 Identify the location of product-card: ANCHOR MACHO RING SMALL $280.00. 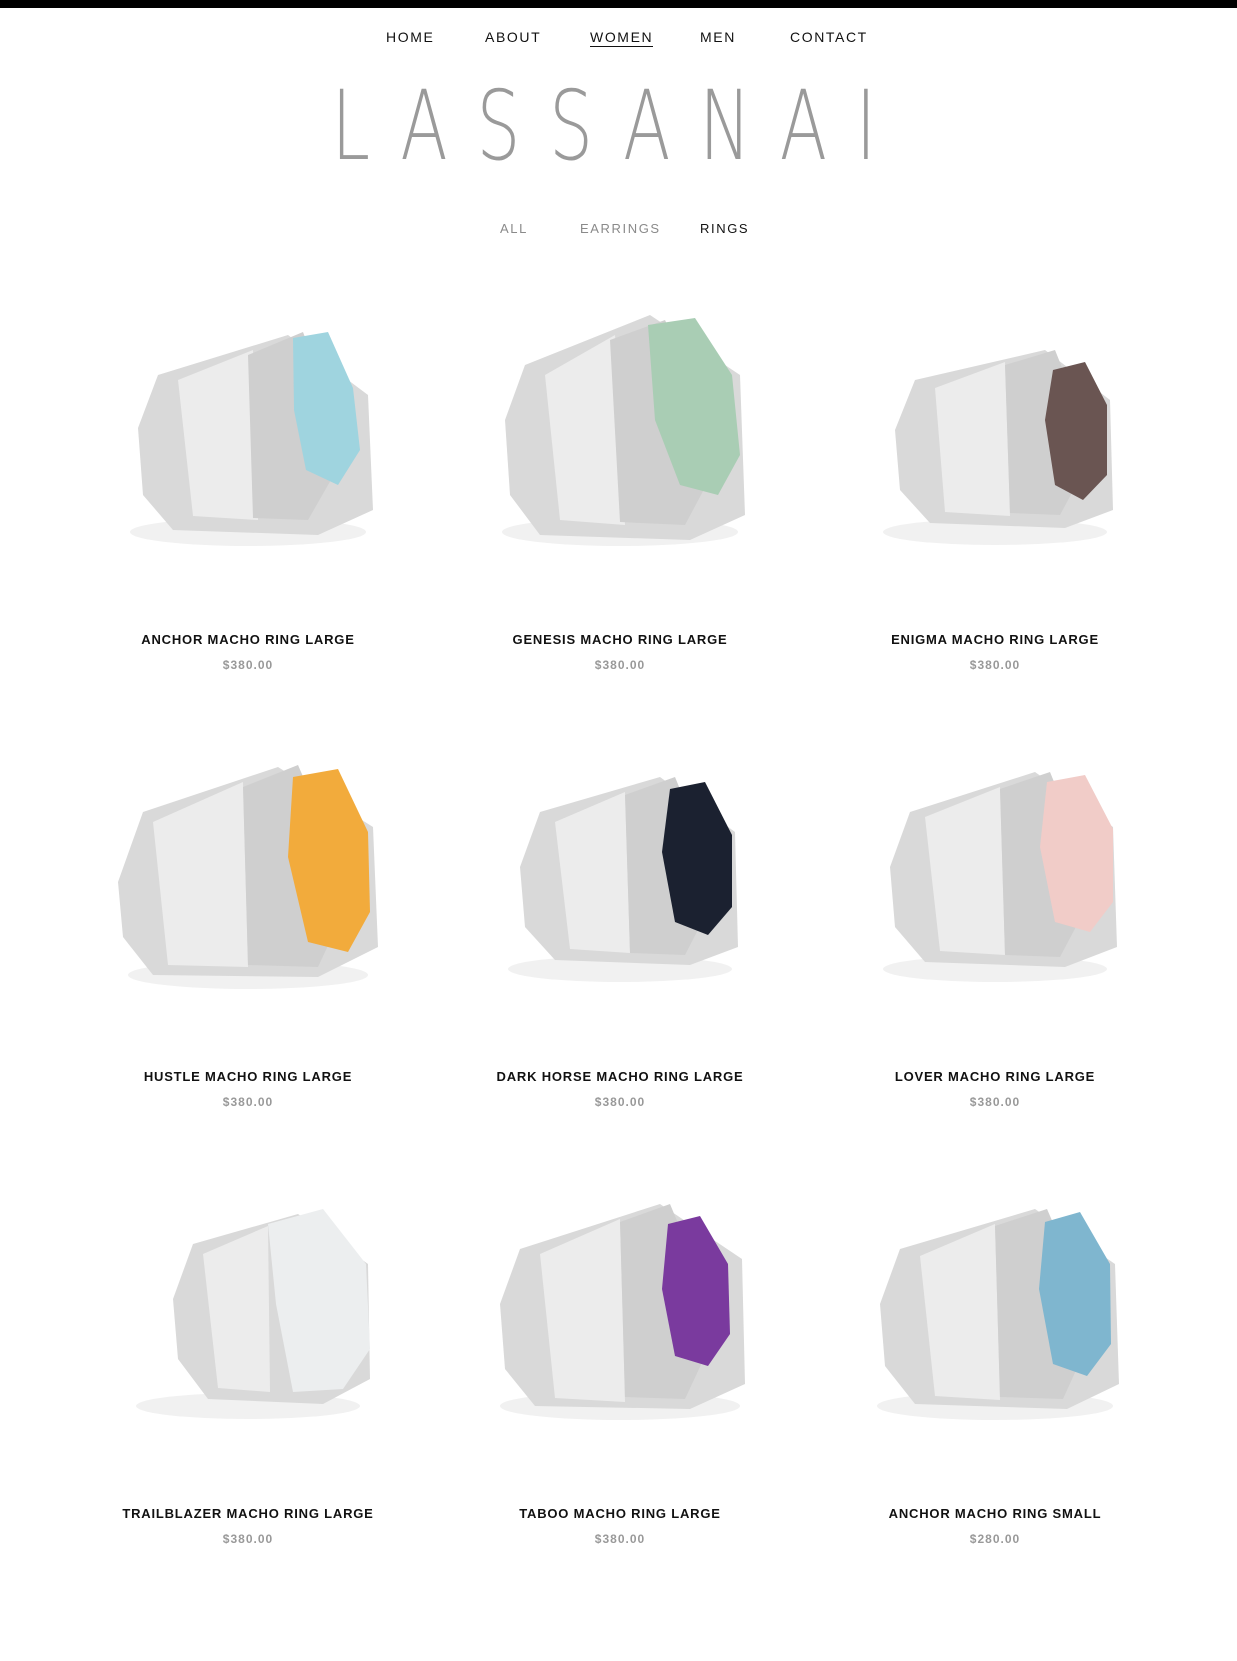
(995, 1364).